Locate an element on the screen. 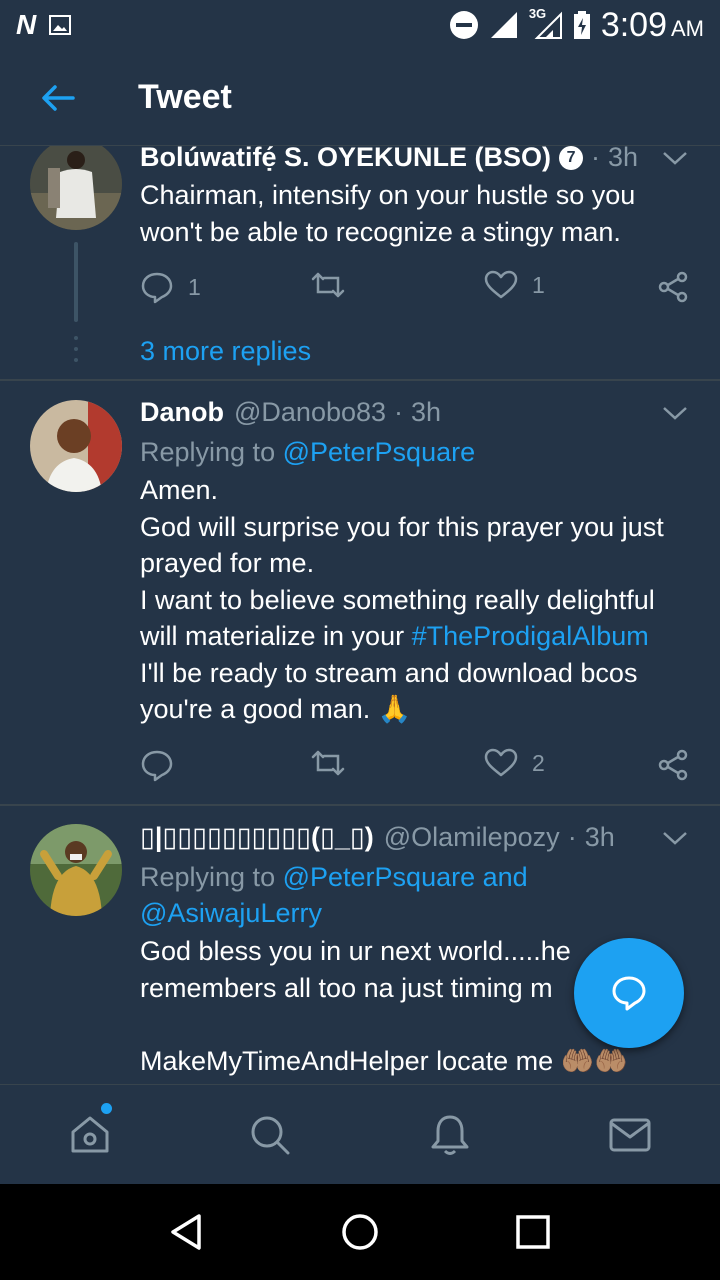 This screenshot has height=1280, width=720. hashtag-link: #TheProdigalAlbum is located at coordinates (530, 636).